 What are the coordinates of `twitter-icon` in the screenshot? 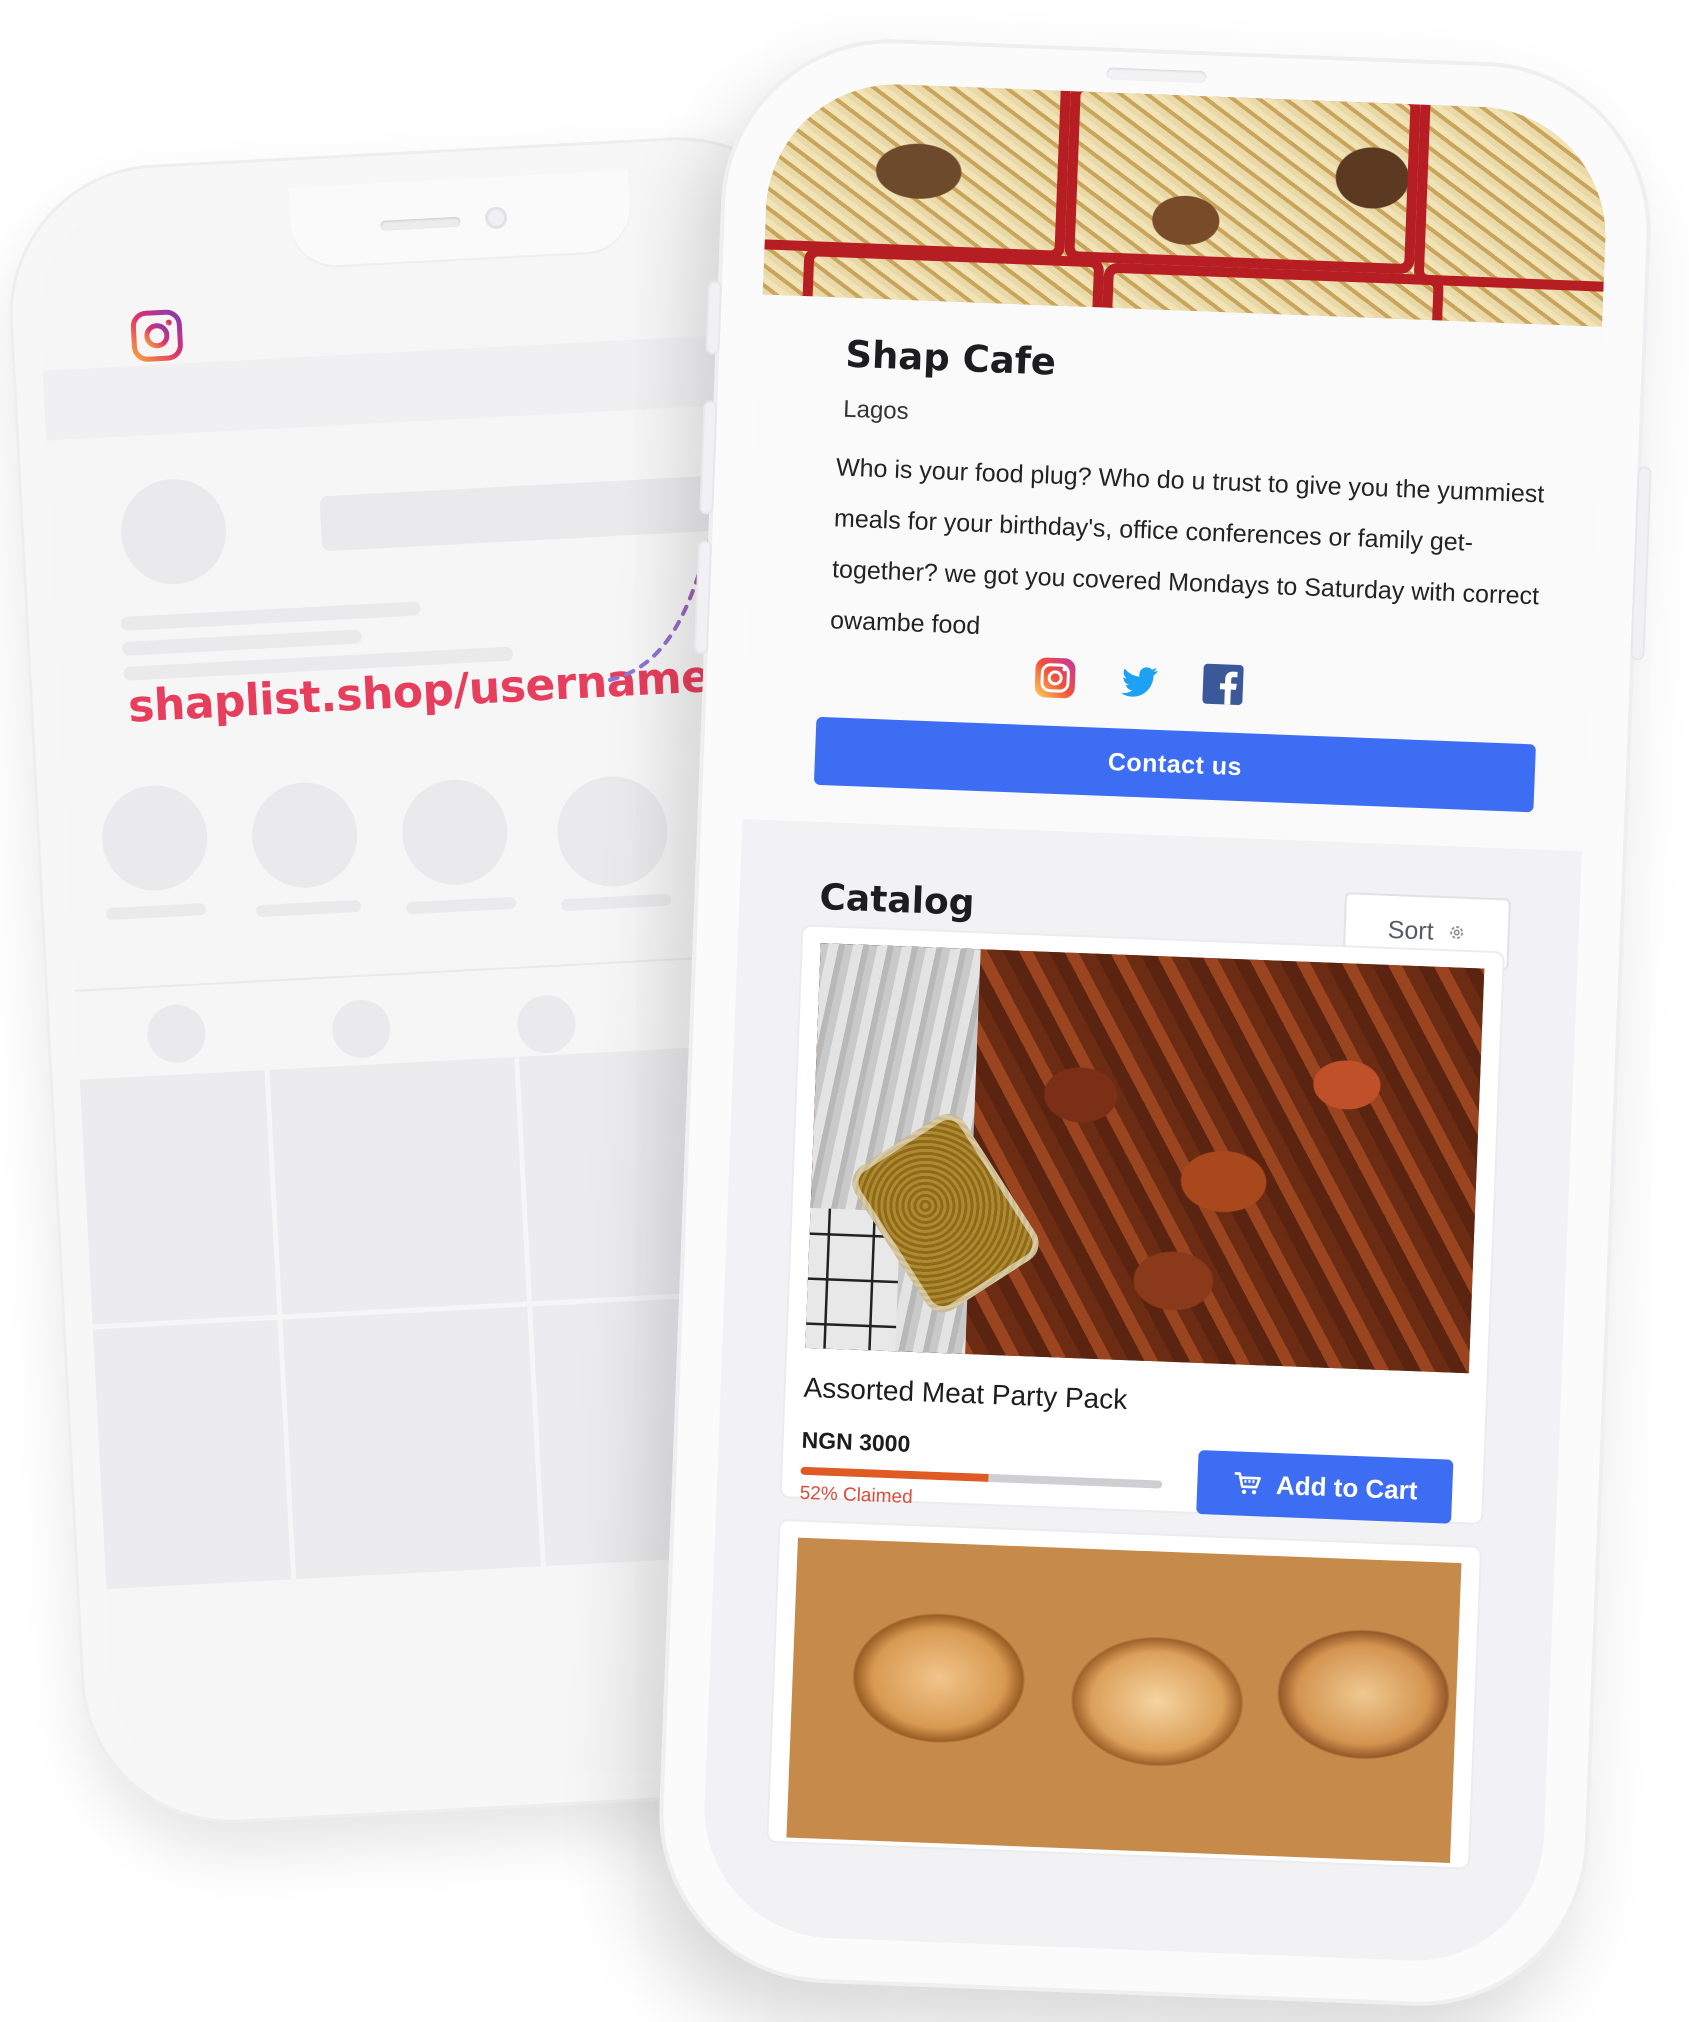 It's located at (1139, 681).